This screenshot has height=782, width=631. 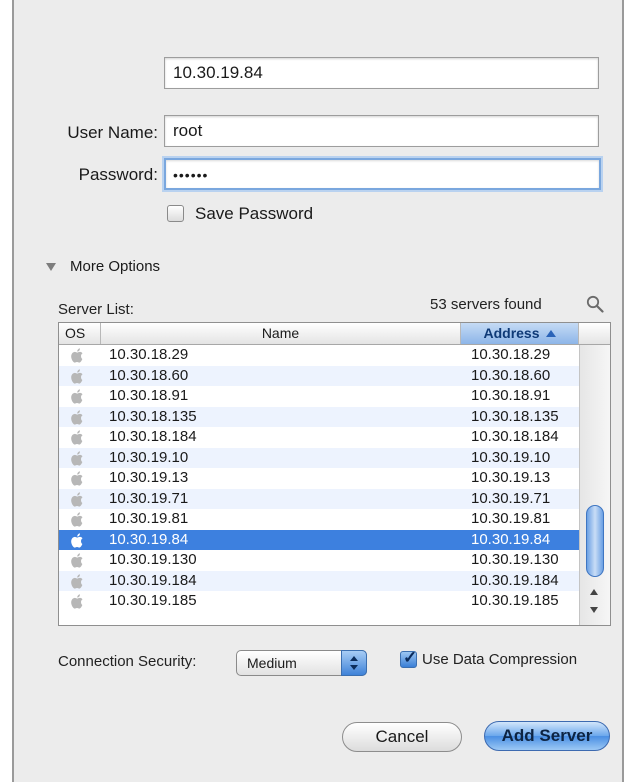 I want to click on password-input: ••••••, so click(x=382, y=174).